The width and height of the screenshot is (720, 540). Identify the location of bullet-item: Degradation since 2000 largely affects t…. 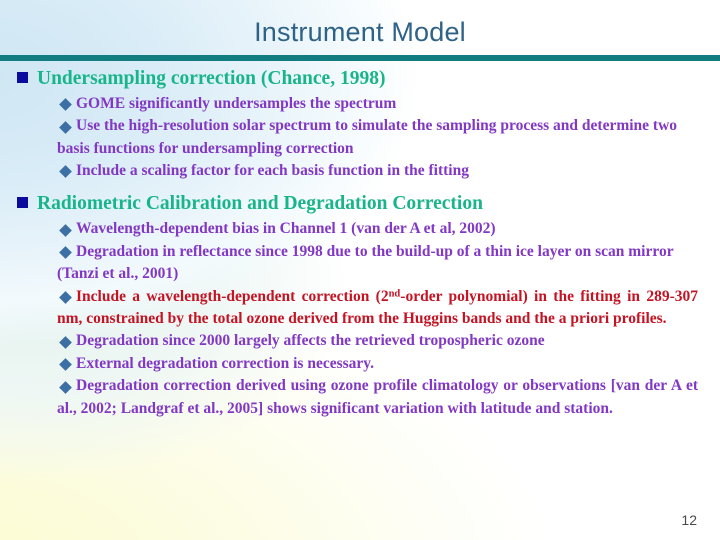
(360, 341).